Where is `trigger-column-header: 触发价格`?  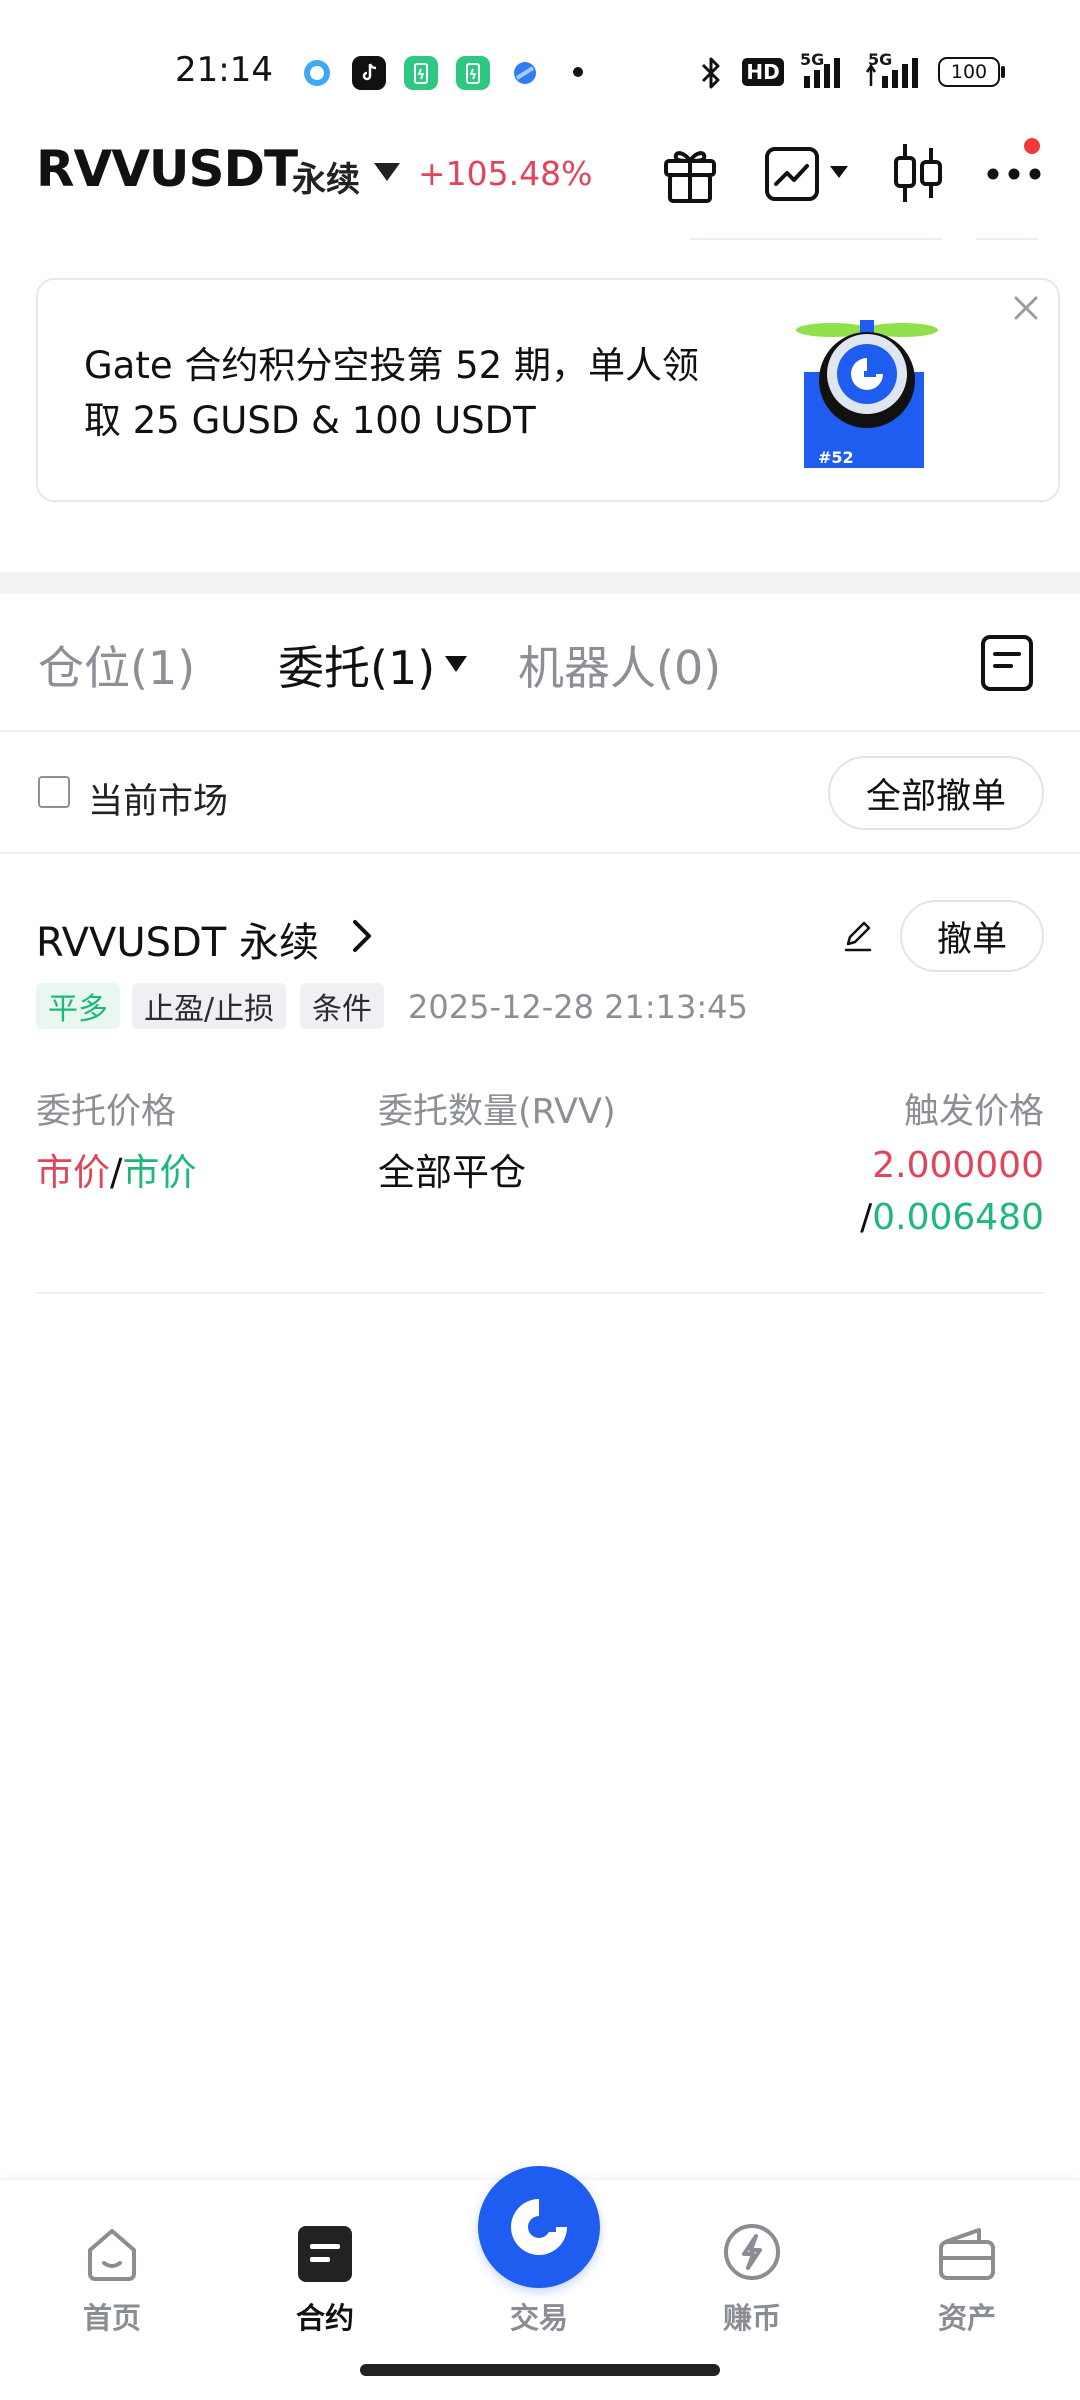 trigger-column-header: 触发价格 is located at coordinates (973, 1112).